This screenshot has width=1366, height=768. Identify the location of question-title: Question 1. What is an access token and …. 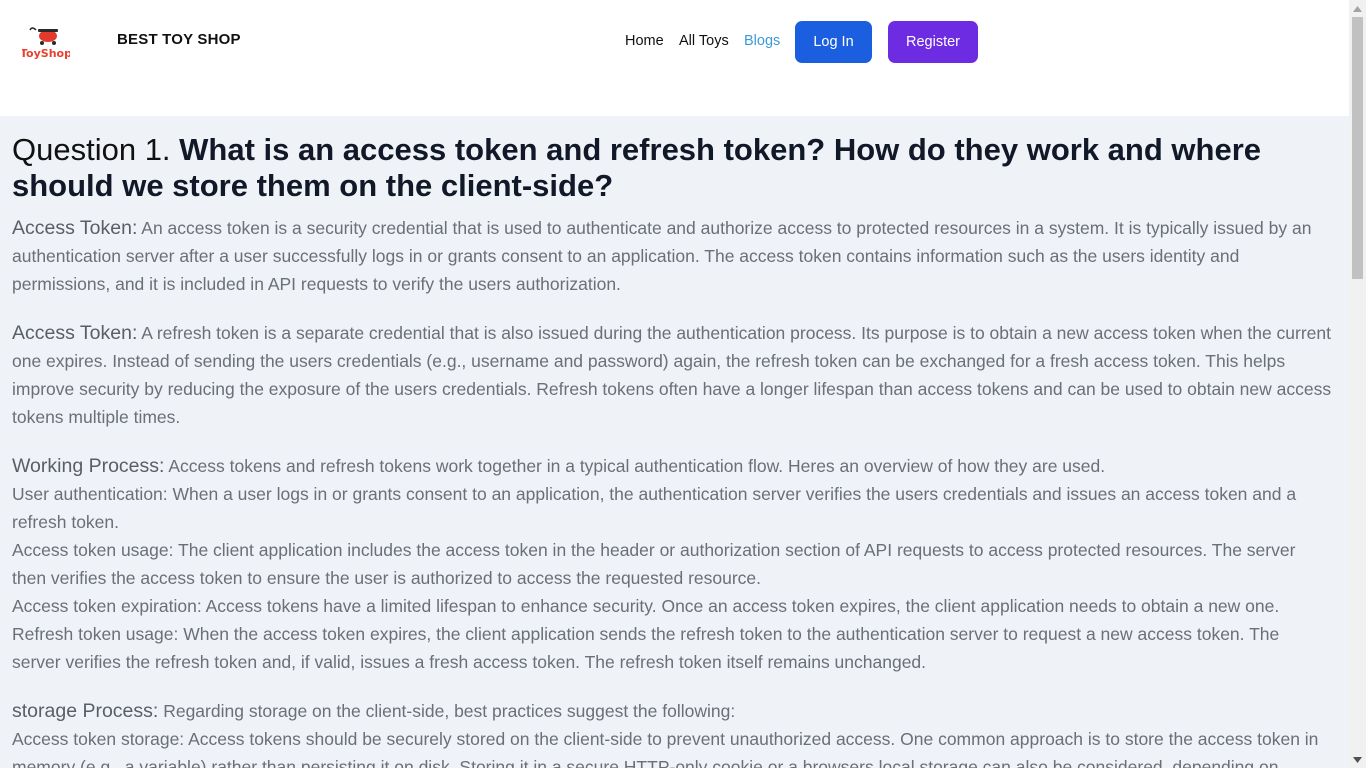
(672, 168).